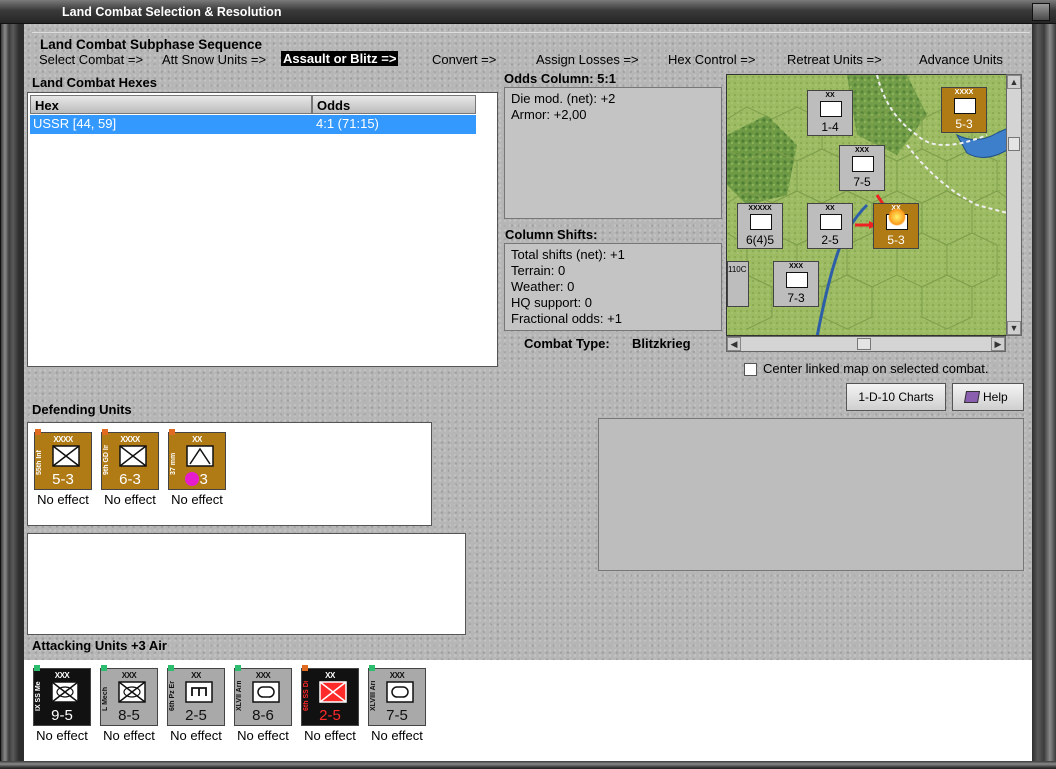 This screenshot has height=769, width=1056. I want to click on odds-details: Die mod. (net): +2 Armor: +2,00, so click(613, 153).